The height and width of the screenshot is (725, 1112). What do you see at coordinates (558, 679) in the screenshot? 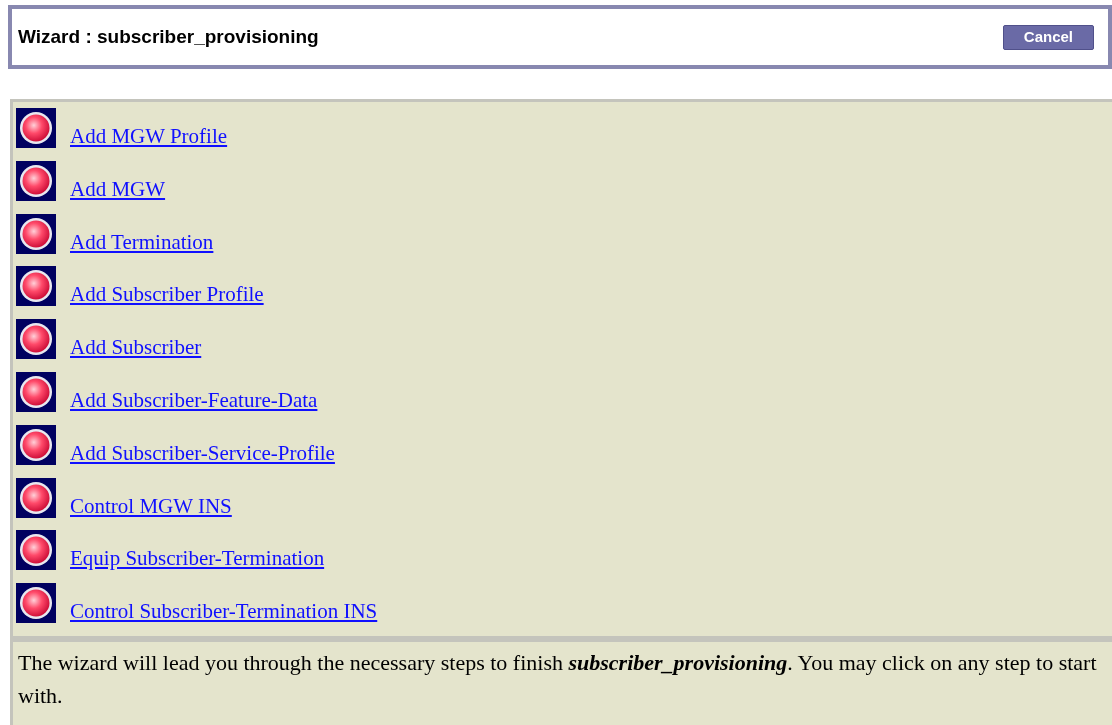
I see `description-text: The wizard will lead you through the necessary steps to finish subscriber_provisioning. You may click on any step to start with.` at bounding box center [558, 679].